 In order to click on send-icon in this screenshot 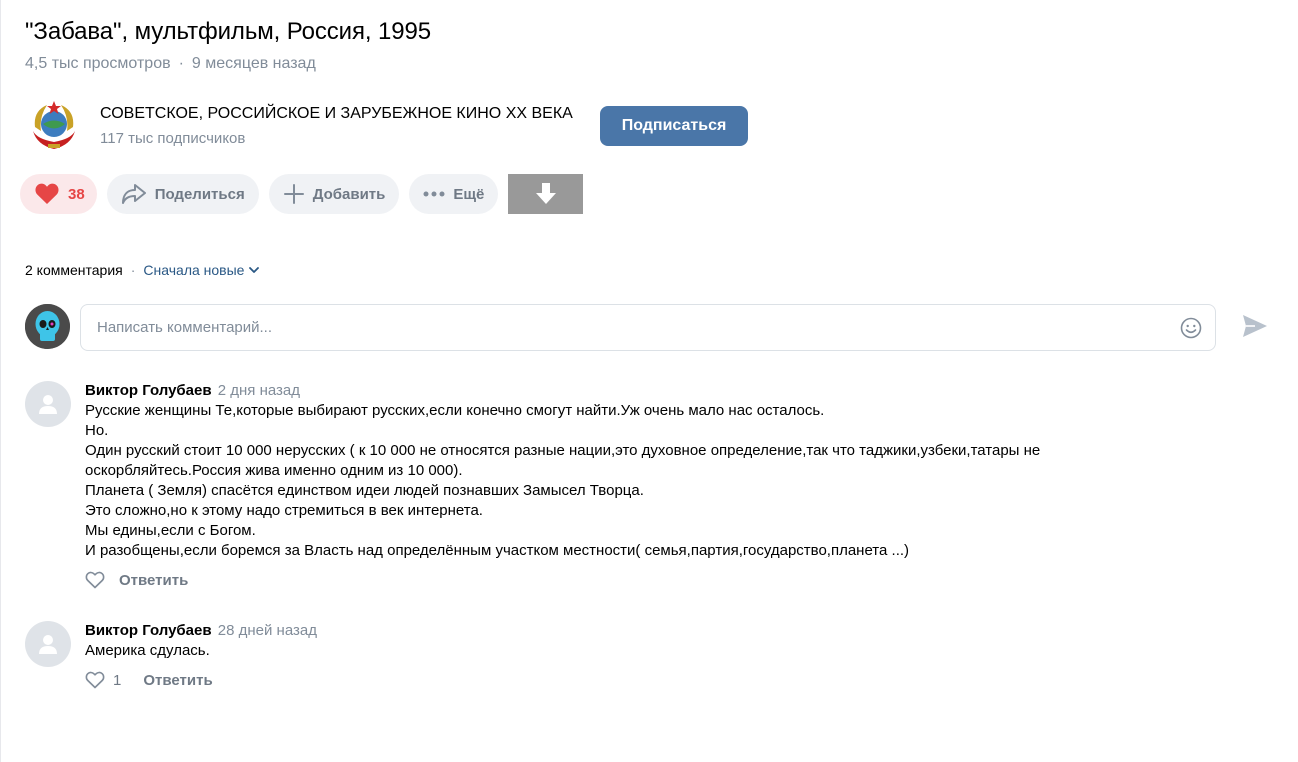, I will do `click(1255, 326)`.